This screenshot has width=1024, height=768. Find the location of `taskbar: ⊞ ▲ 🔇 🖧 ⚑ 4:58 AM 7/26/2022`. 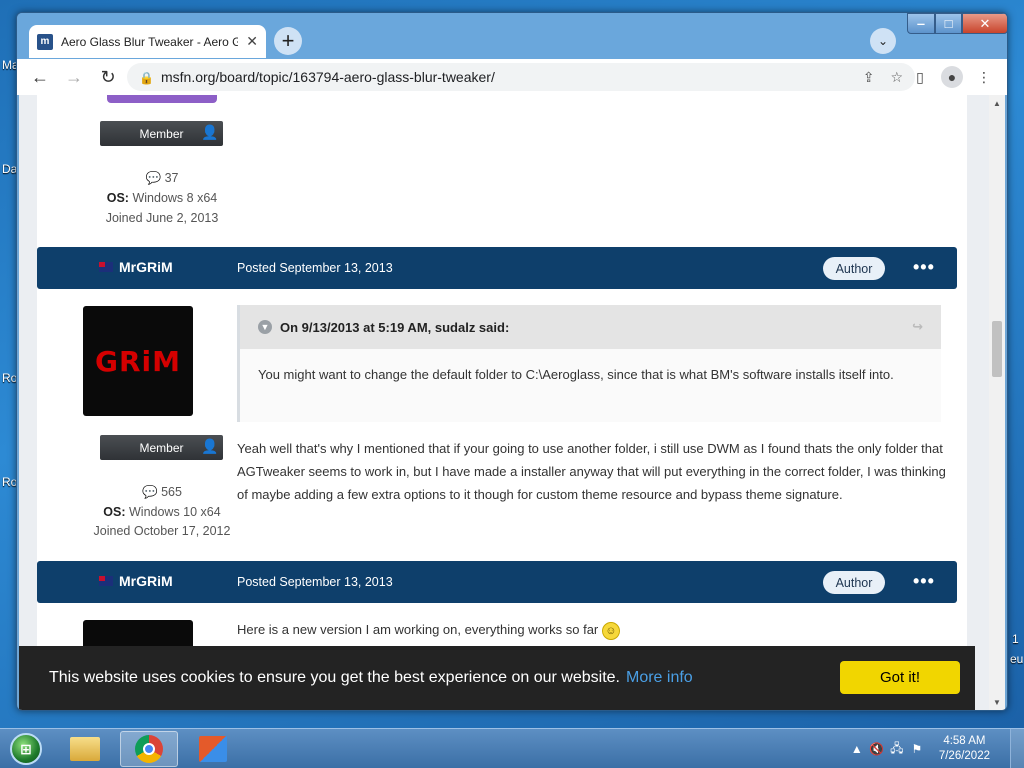

taskbar: ⊞ ▲ 🔇 🖧 ⚑ 4:58 AM 7/26/2022 is located at coordinates (512, 748).